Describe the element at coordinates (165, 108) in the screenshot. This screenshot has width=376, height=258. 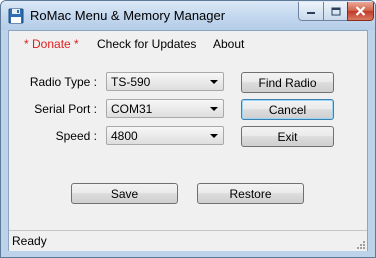
I see `serial-port-select: COM31` at that location.